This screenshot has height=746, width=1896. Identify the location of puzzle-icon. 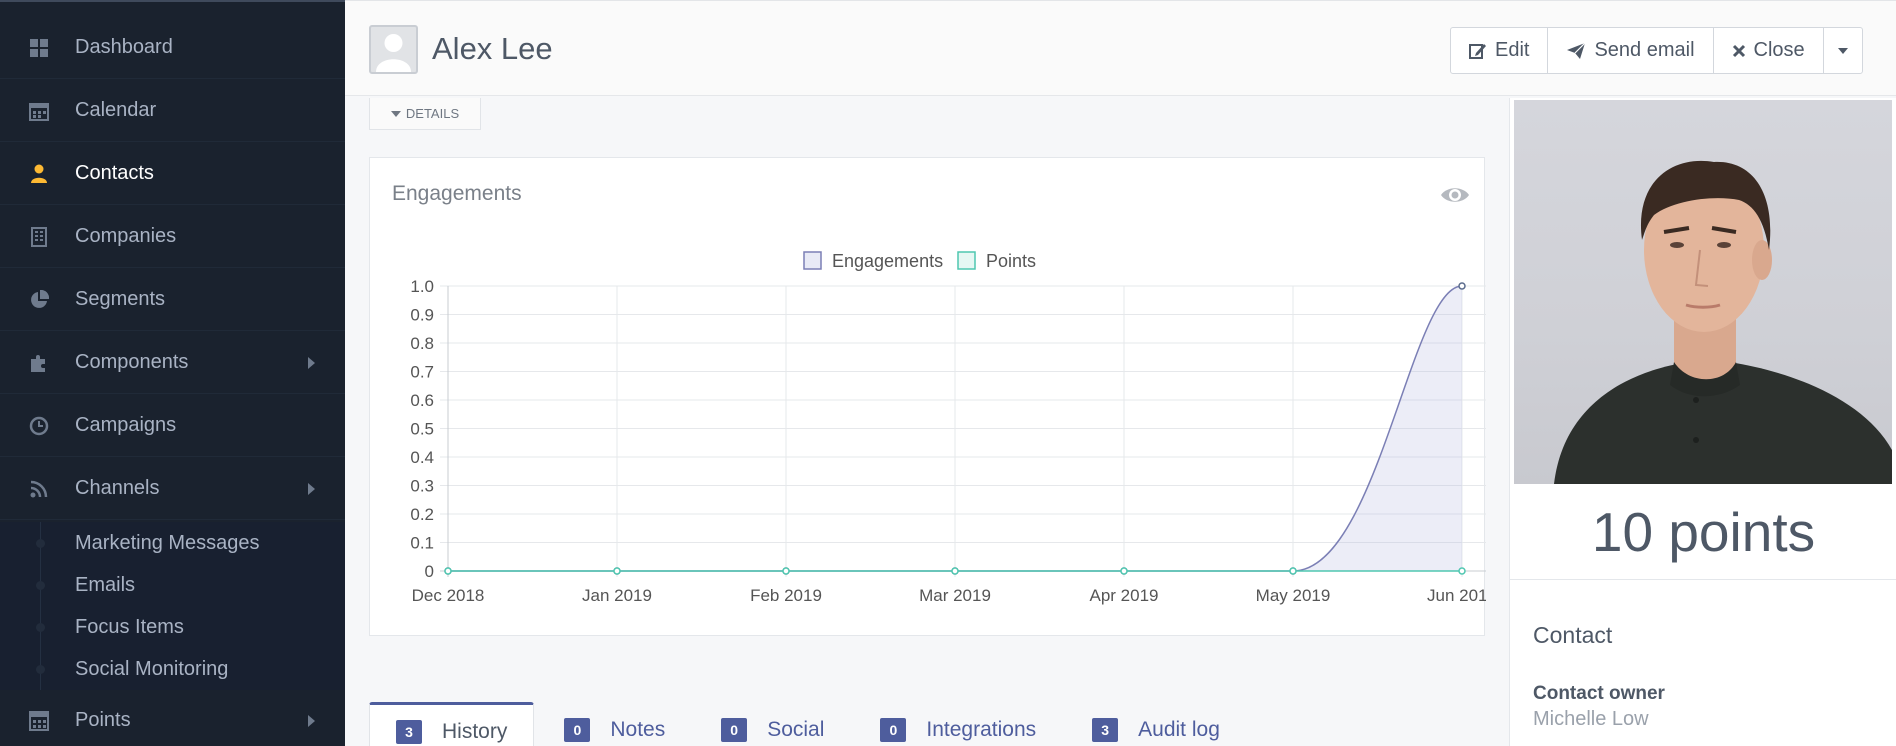
(39, 363).